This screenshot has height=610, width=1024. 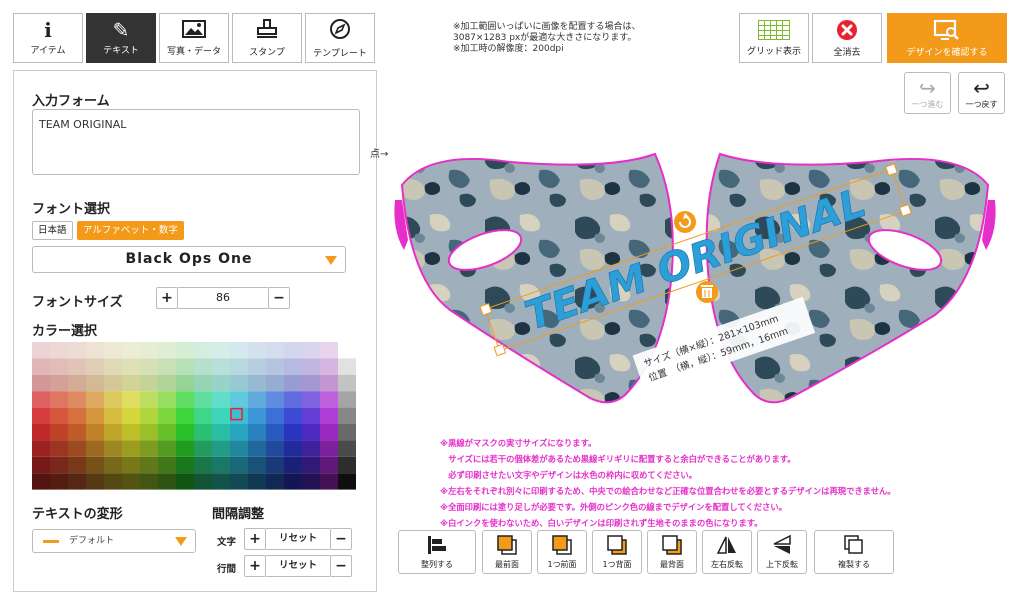 What do you see at coordinates (617, 552) in the screenshot?
I see `send-backward-button: 1つ背面` at bounding box center [617, 552].